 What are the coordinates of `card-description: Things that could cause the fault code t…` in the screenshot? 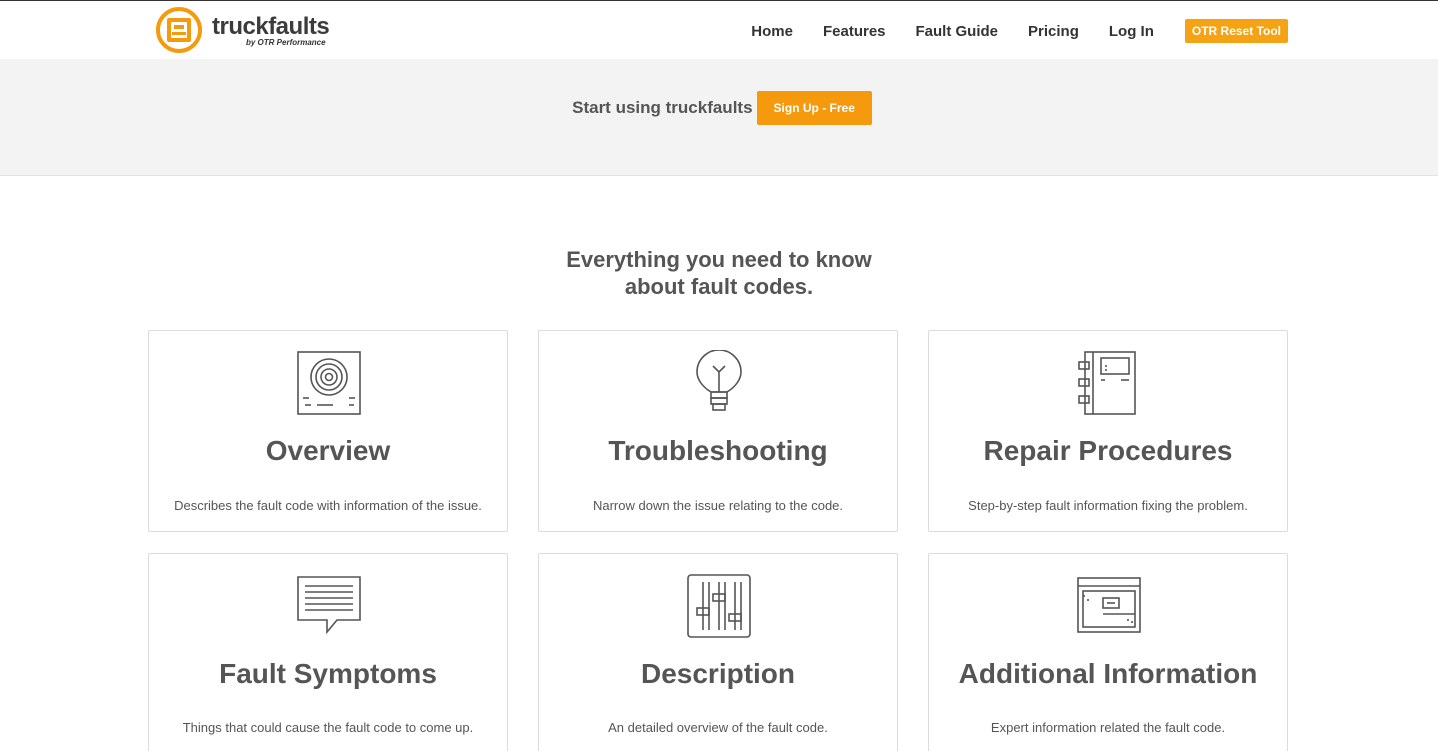 It's located at (328, 727).